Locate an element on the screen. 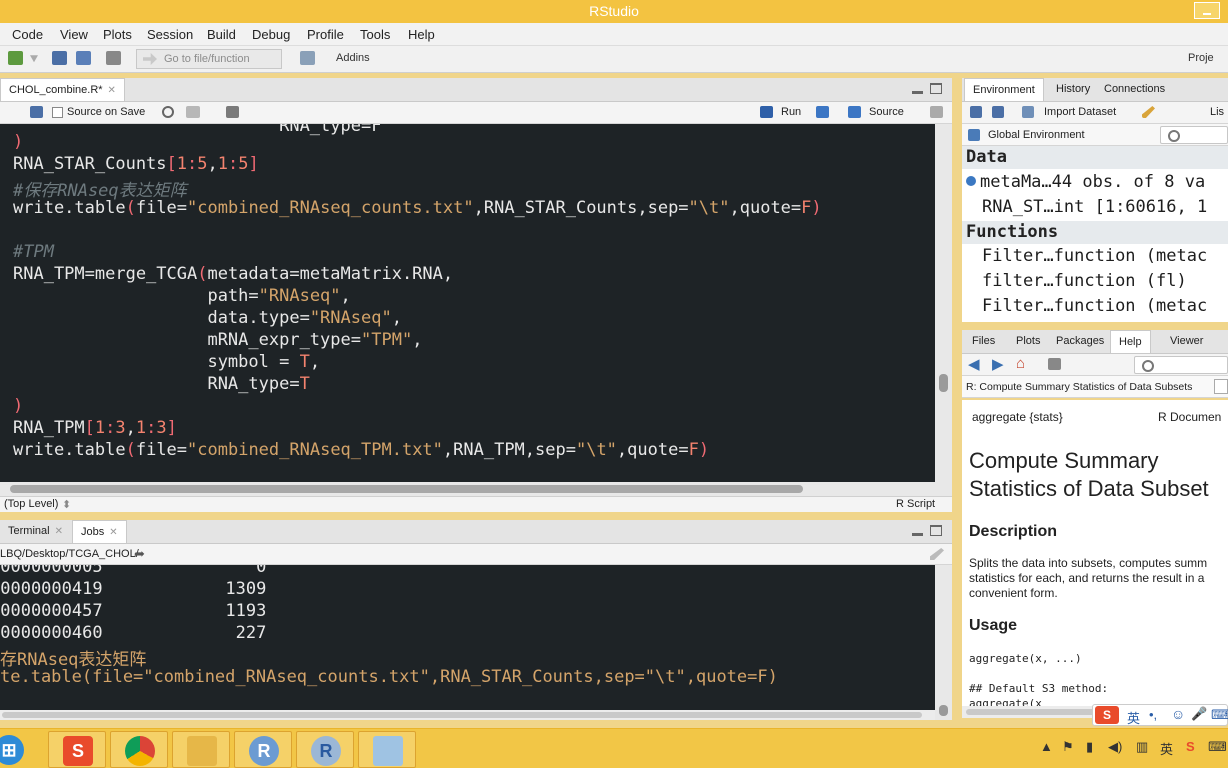  run-icon is located at coordinates (766, 112).